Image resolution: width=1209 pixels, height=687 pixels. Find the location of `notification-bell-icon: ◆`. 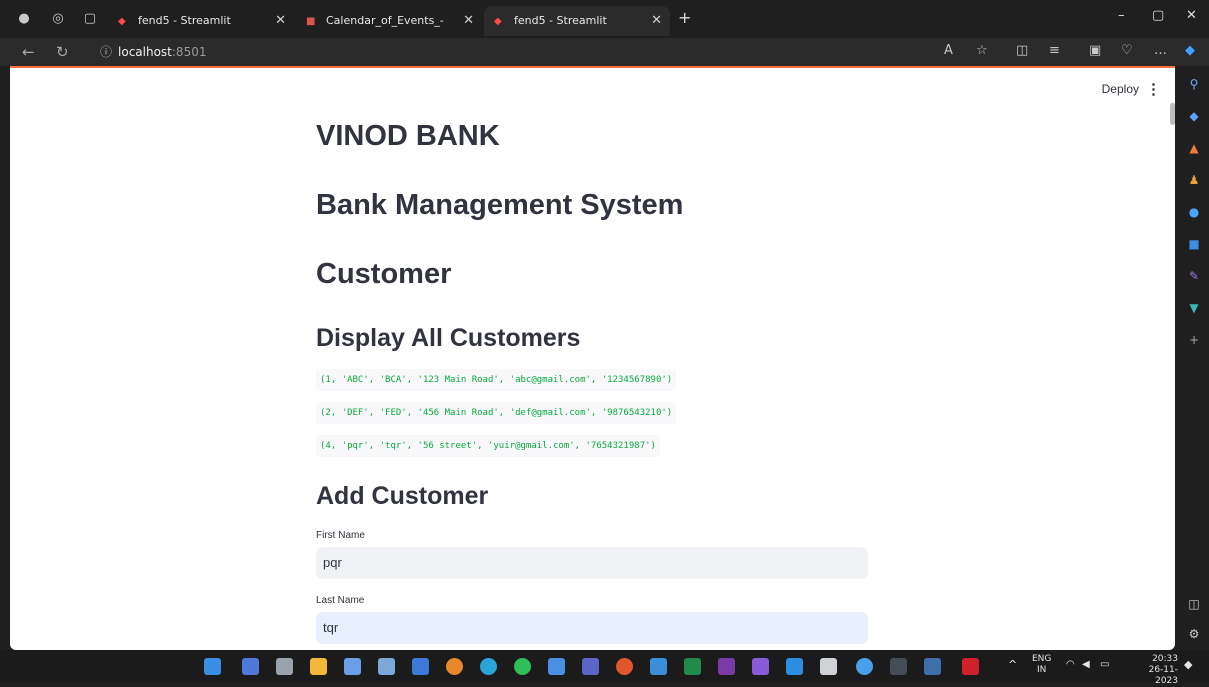

notification-bell-icon: ◆ is located at coordinates (1188, 664).